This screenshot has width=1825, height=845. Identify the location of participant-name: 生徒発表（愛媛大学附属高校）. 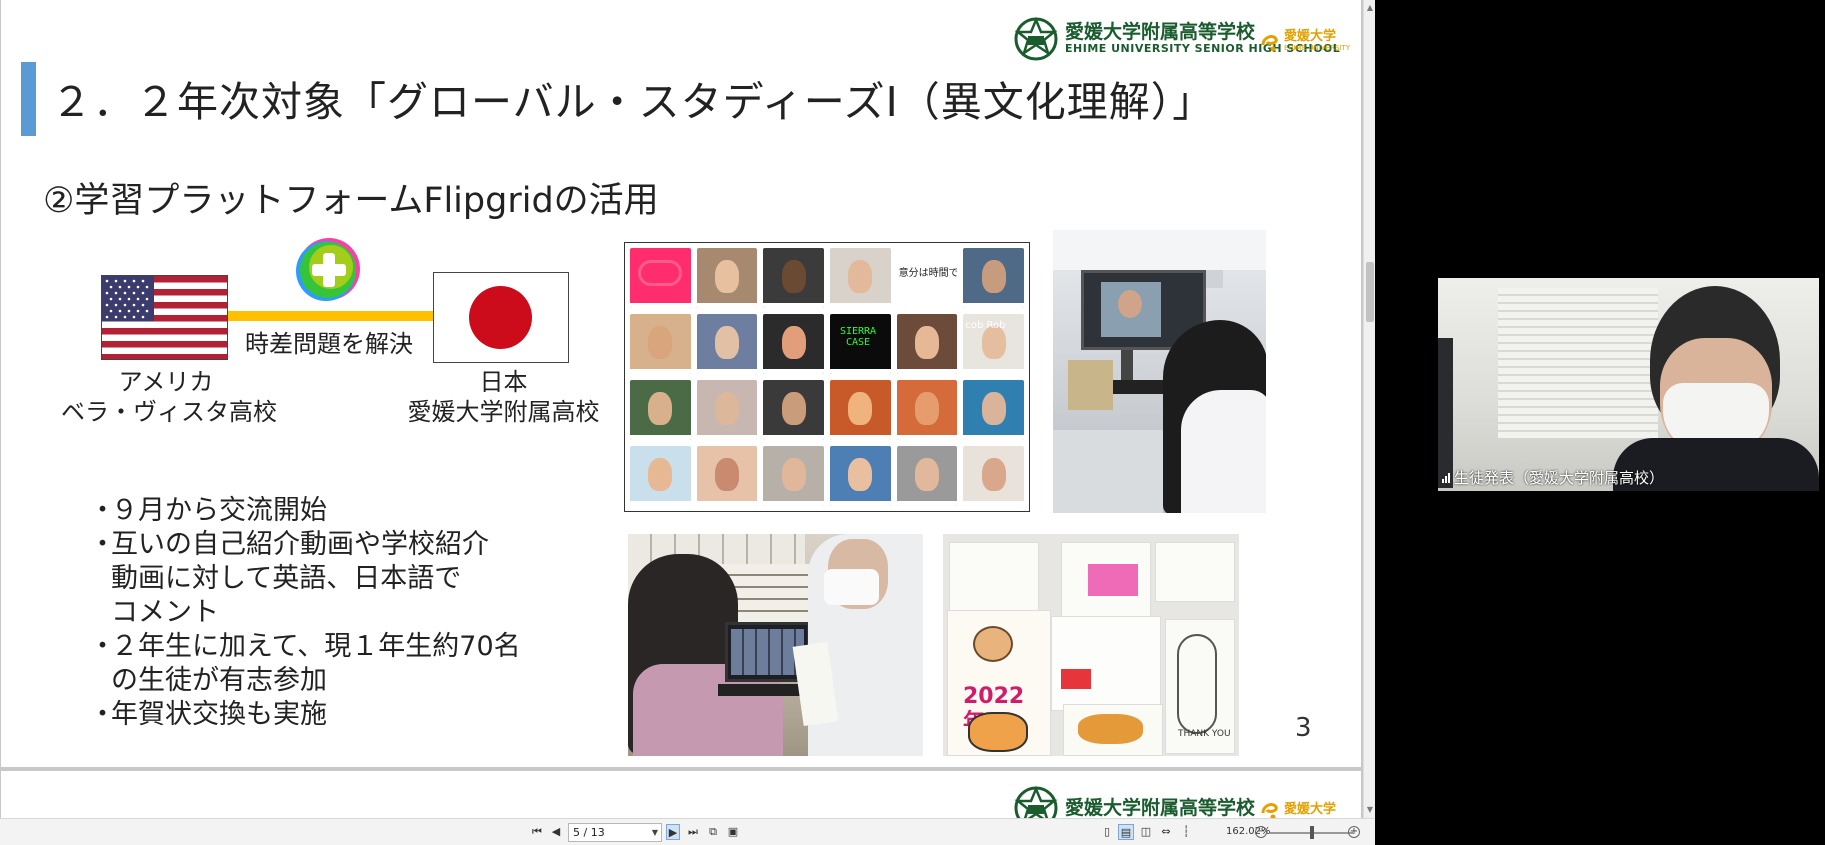
(1559, 478).